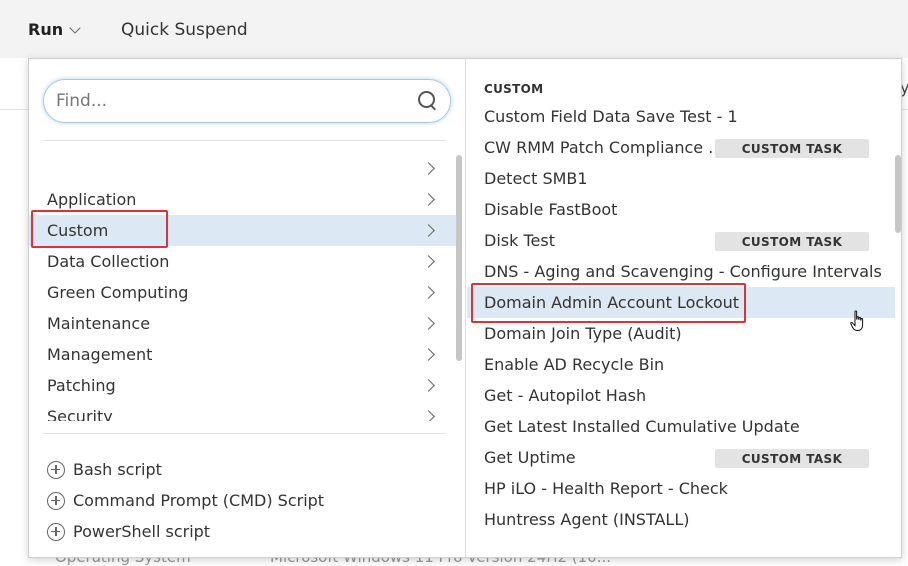  What do you see at coordinates (681, 364) in the screenshot?
I see `task-item: Enable AD Recycle Bin` at bounding box center [681, 364].